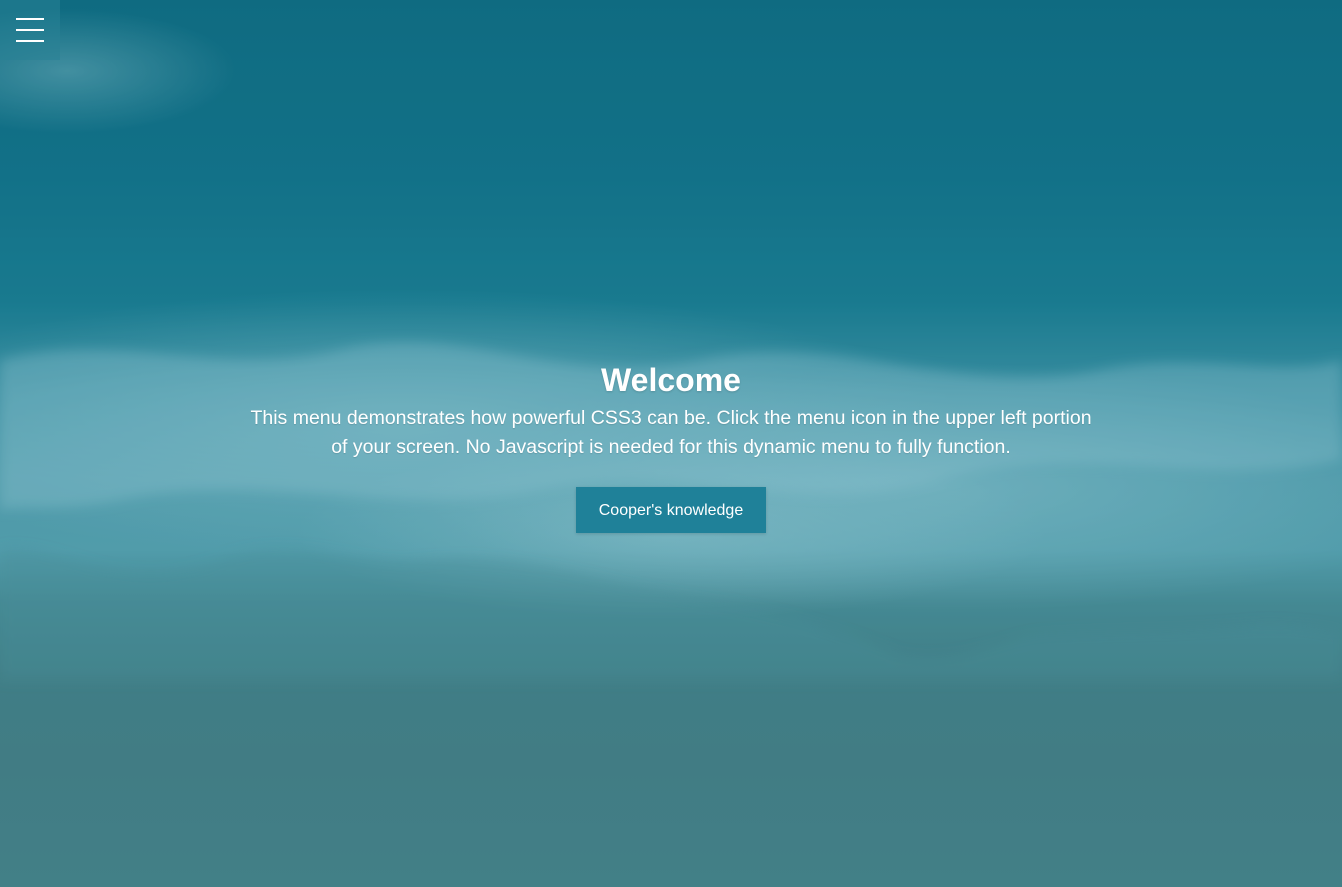 The image size is (1342, 887). What do you see at coordinates (671, 510) in the screenshot?
I see `coopers-knowledge-button: Cooper's knowledge` at bounding box center [671, 510].